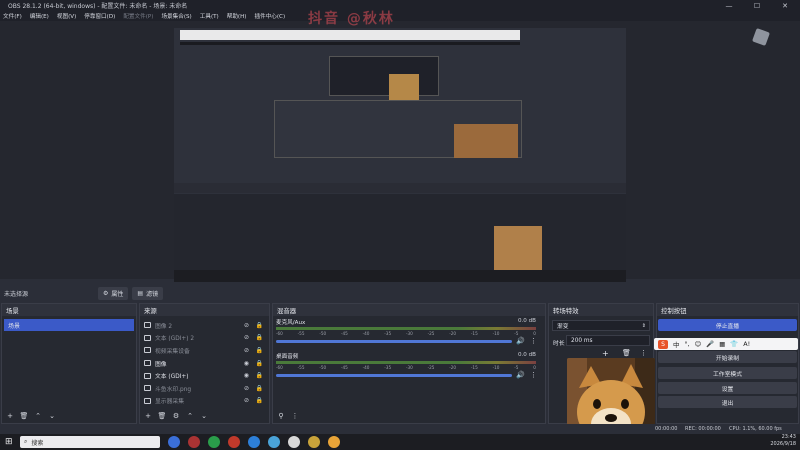 This screenshot has width=800, height=450. I want to click on app-obs-icon, so click(234, 442).